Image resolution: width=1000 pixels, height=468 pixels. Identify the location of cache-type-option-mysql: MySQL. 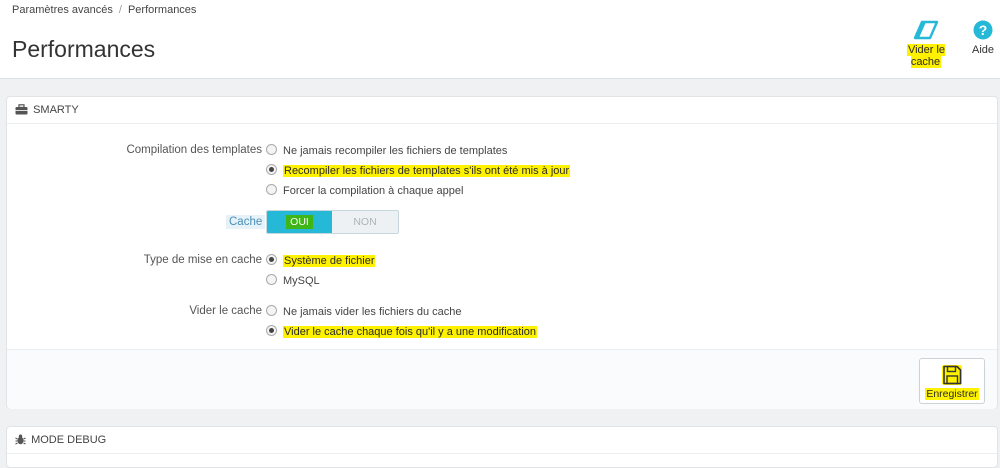
(293, 280).